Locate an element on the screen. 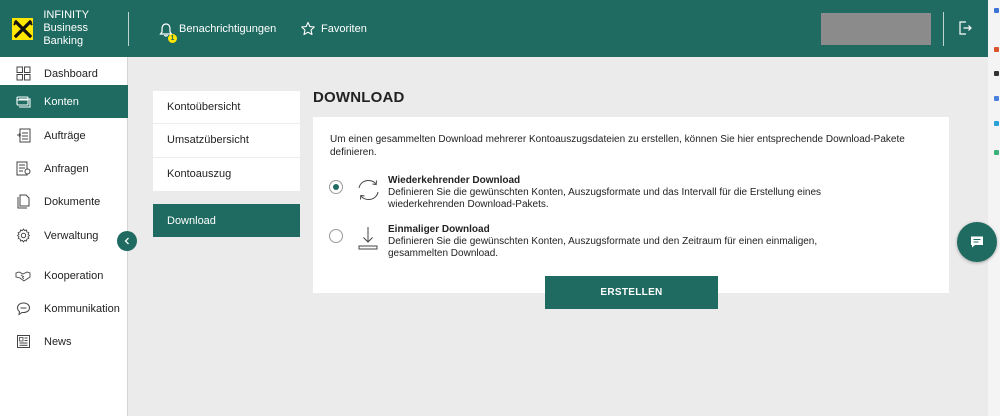  chevron-left-icon is located at coordinates (126, 241).